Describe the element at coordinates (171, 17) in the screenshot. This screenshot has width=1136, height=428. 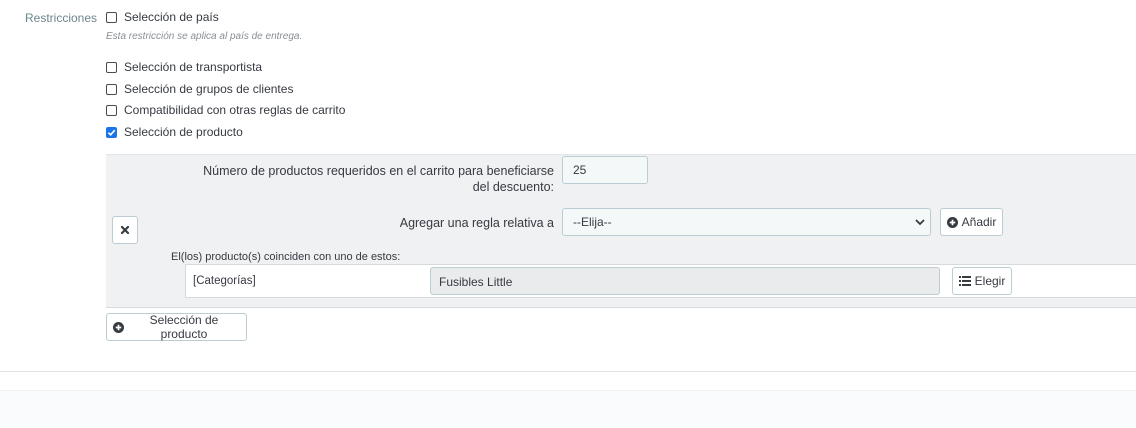
I see `country-checkbox-label: Selección de país` at that location.